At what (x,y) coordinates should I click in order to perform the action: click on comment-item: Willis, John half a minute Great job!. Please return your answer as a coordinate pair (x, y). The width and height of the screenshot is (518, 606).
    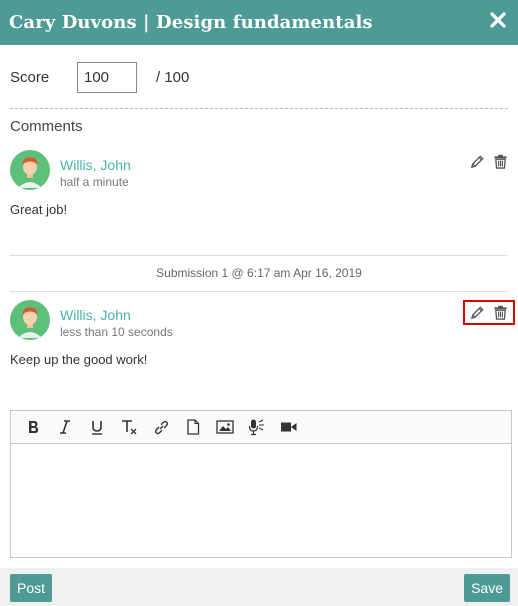
    Looking at the image, I should click on (259, 190).